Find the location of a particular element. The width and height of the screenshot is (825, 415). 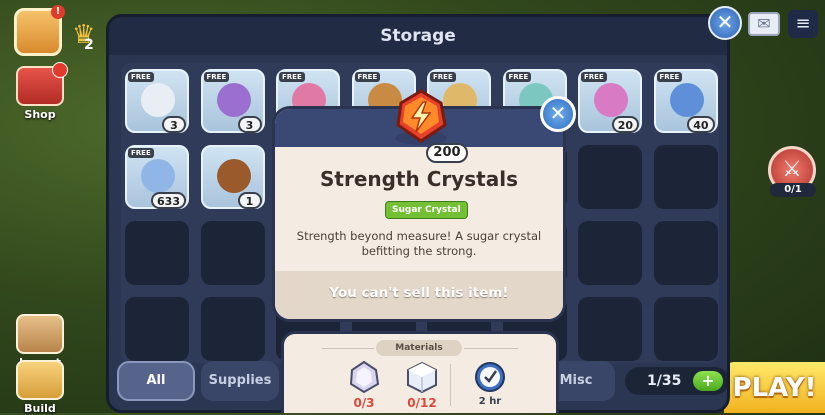

storage-slot-cookie-cutter: FREE 3 is located at coordinates (157, 101).